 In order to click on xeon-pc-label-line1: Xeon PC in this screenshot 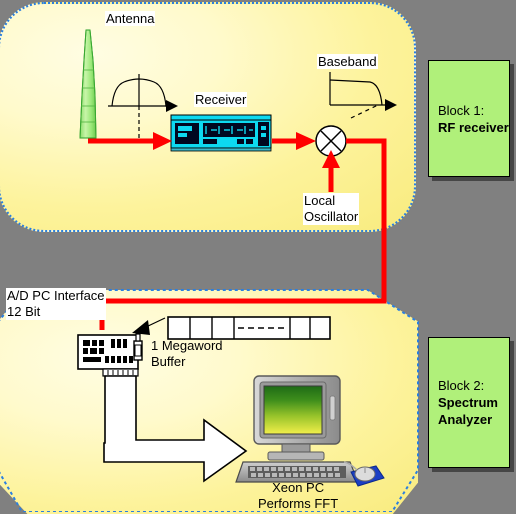, I will do `click(298, 487)`.